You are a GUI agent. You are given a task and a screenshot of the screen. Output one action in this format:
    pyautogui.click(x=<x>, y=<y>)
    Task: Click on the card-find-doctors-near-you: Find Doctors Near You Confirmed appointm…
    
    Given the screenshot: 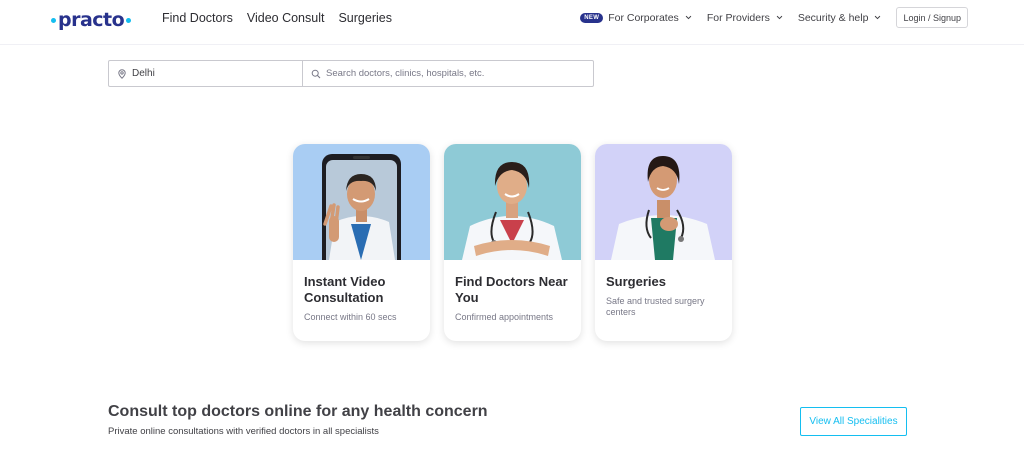 What is the action you would take?
    pyautogui.click(x=512, y=242)
    